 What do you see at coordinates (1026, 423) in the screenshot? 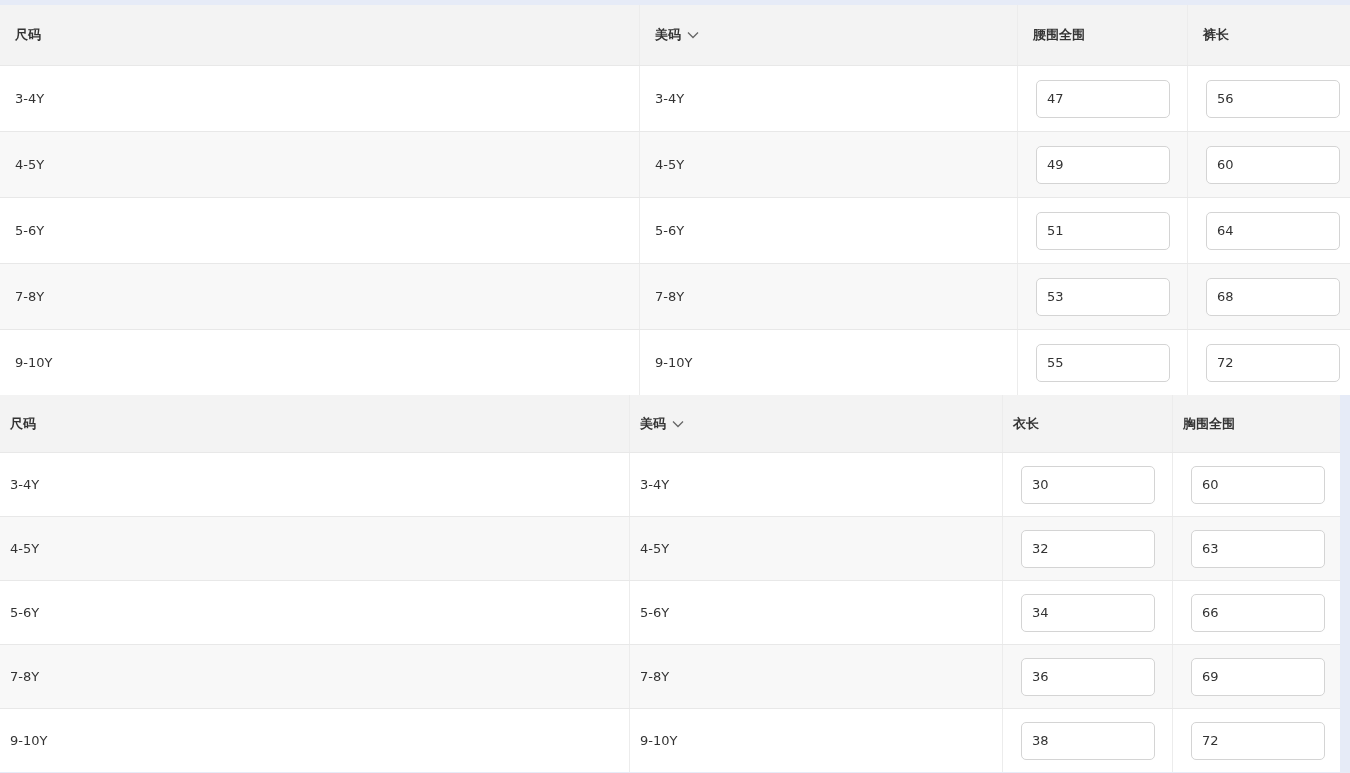
I see `column-header: 衣长` at bounding box center [1026, 423].